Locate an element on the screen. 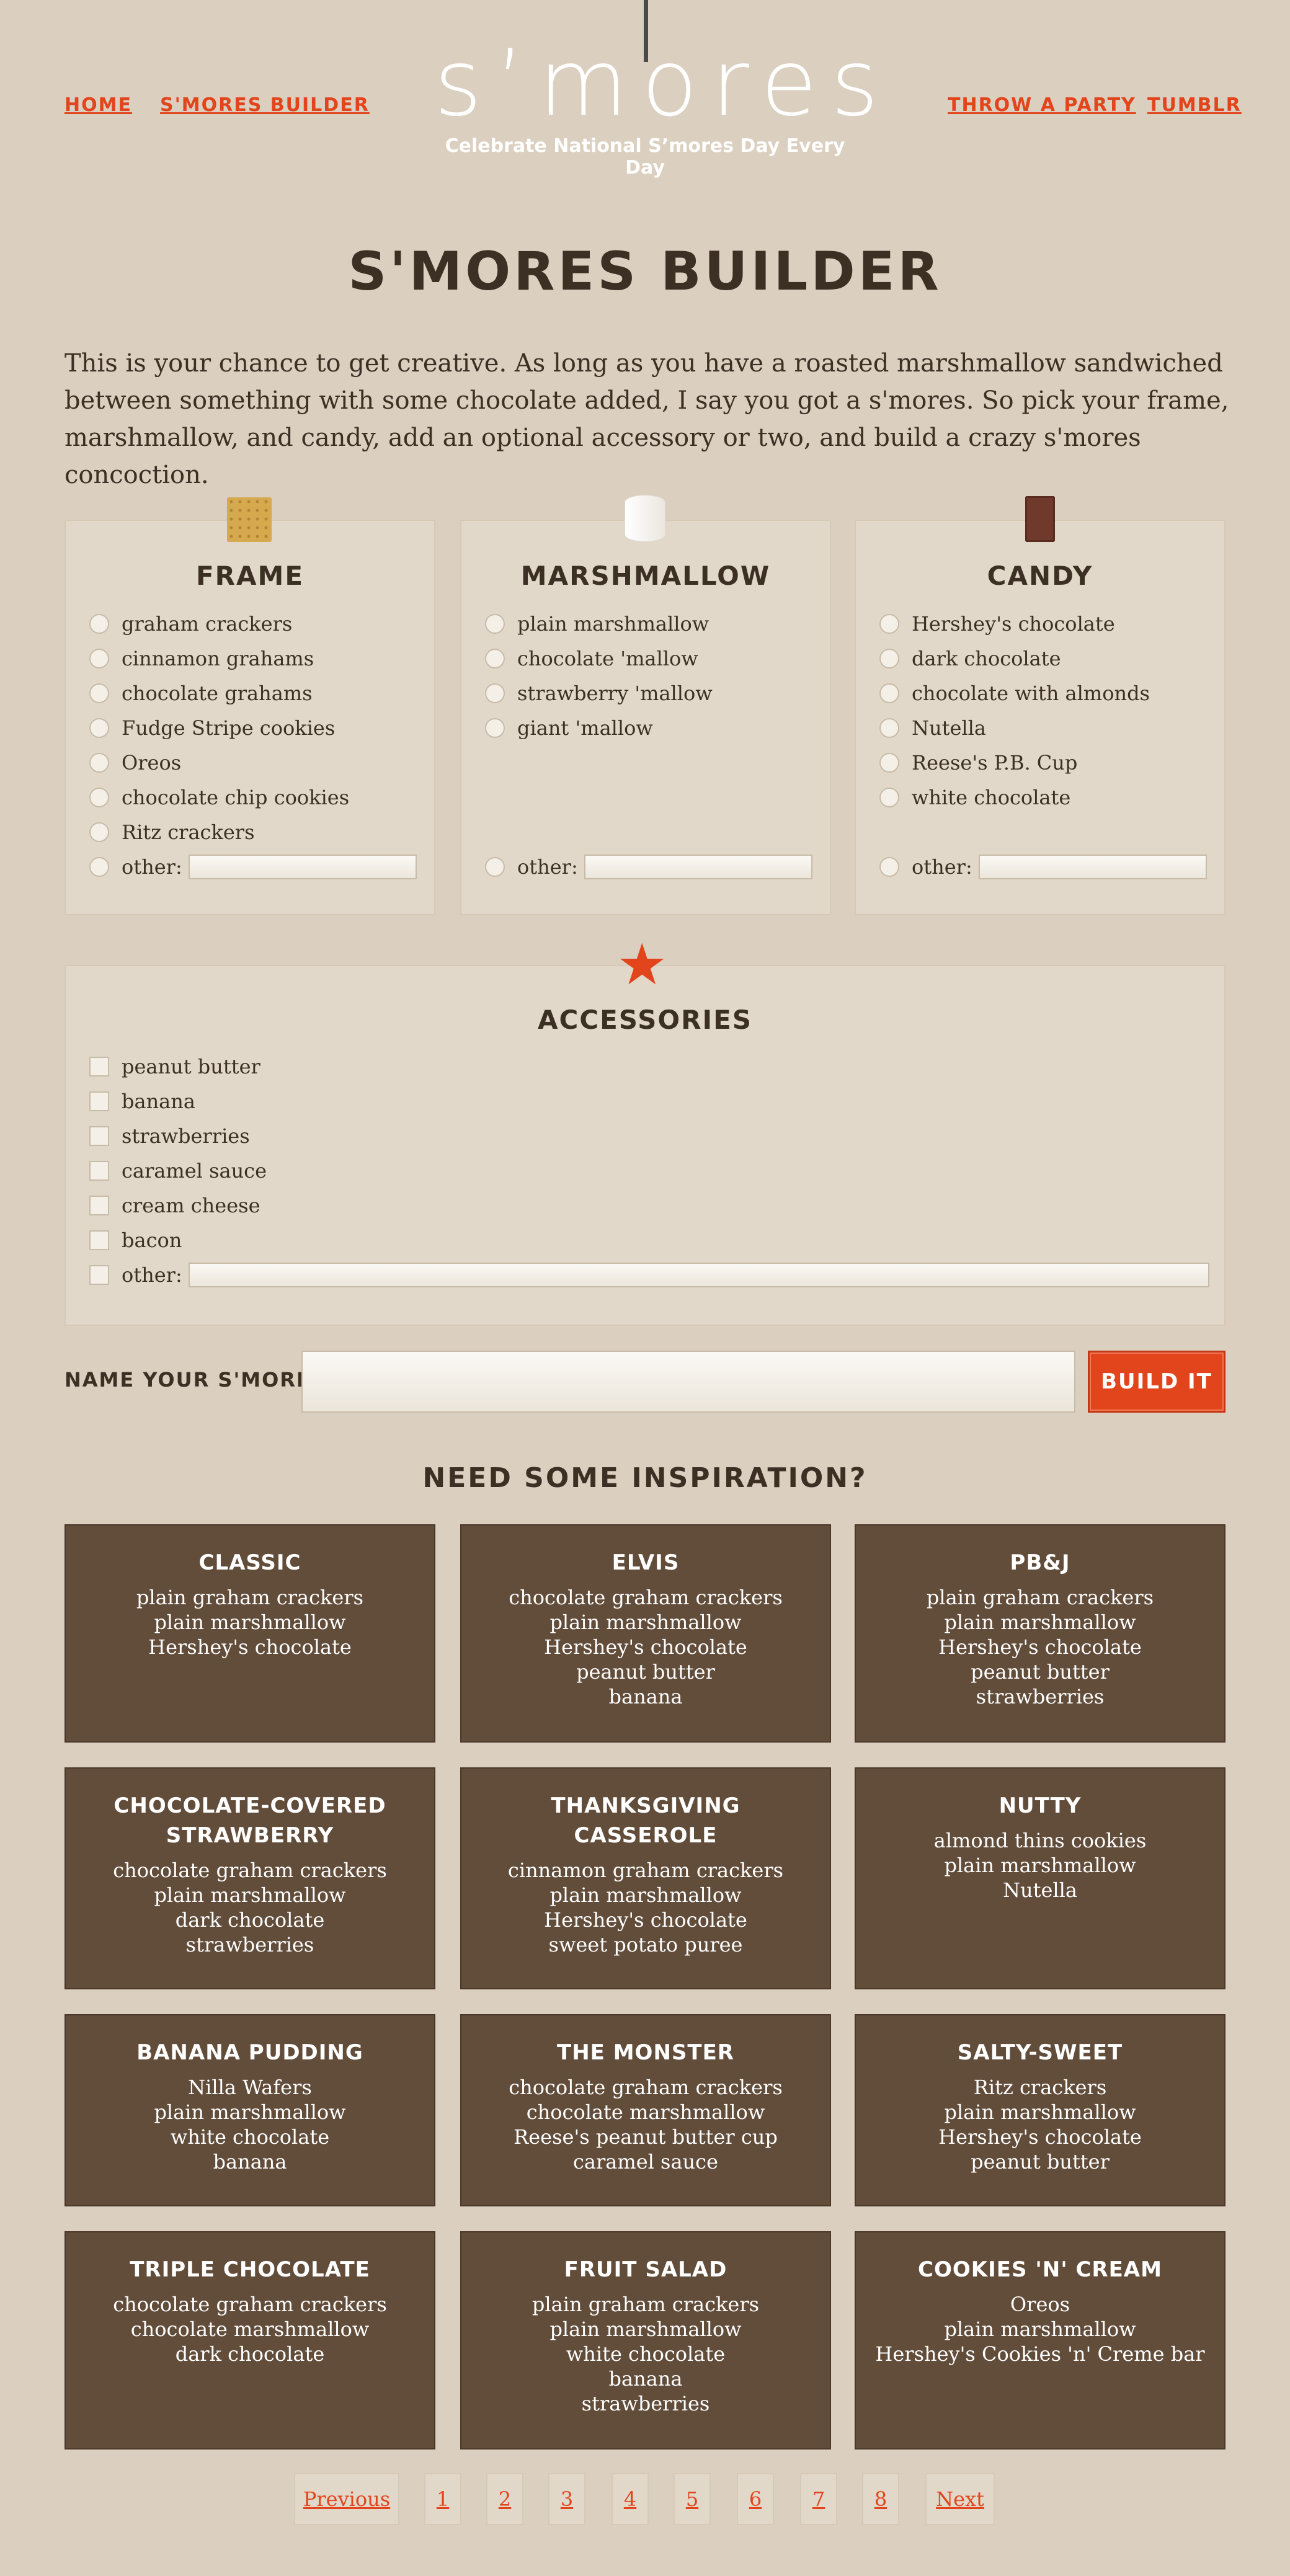 The width and height of the screenshot is (1290, 2576). candy-option: Nutella is located at coordinates (932, 728).